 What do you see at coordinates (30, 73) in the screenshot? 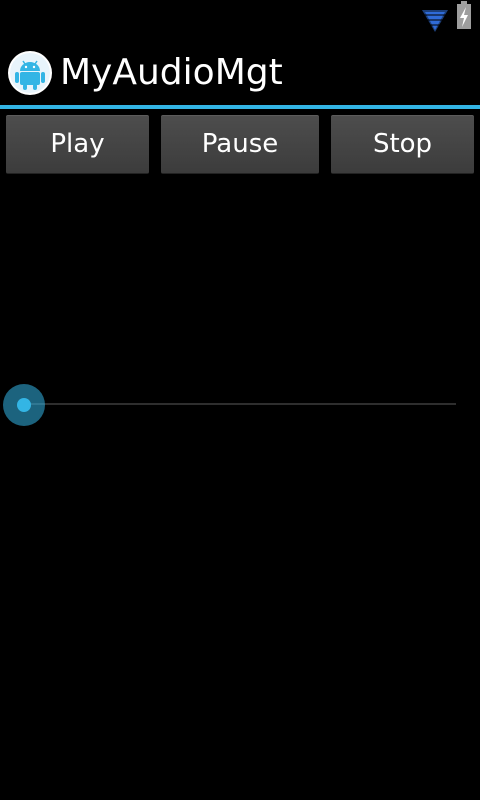
I see `android-icon` at bounding box center [30, 73].